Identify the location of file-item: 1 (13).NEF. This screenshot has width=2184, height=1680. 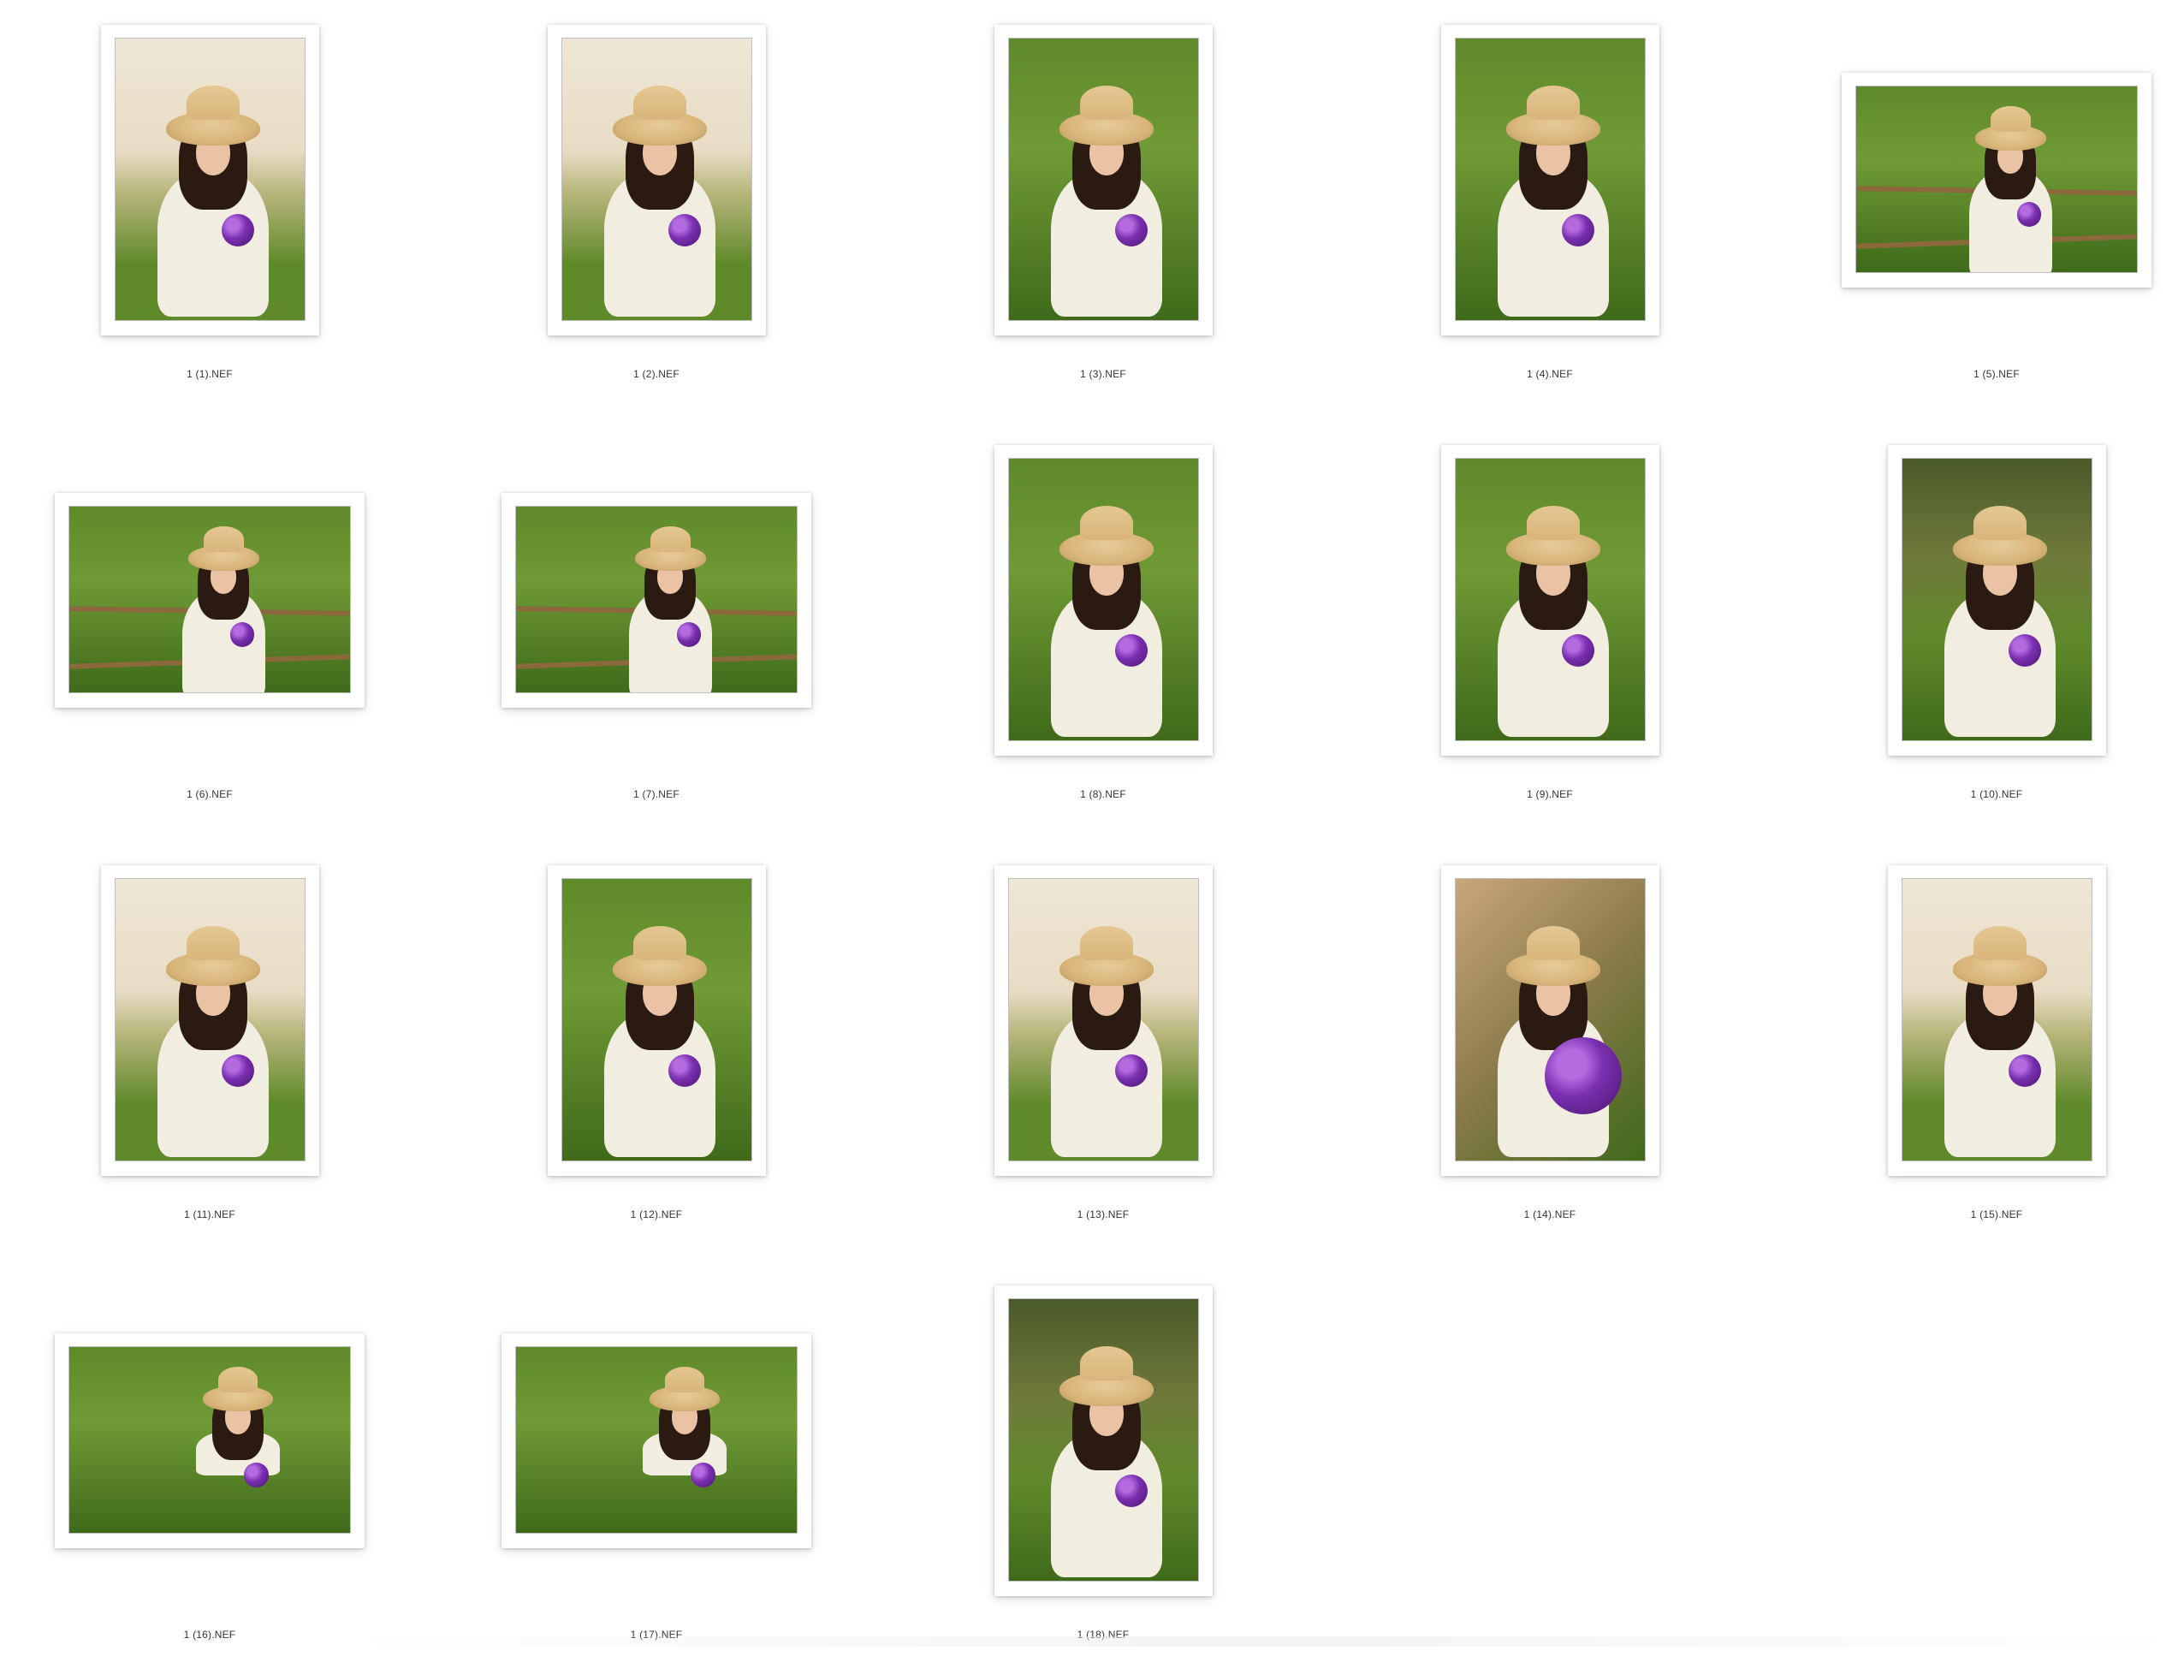
(1103, 1050).